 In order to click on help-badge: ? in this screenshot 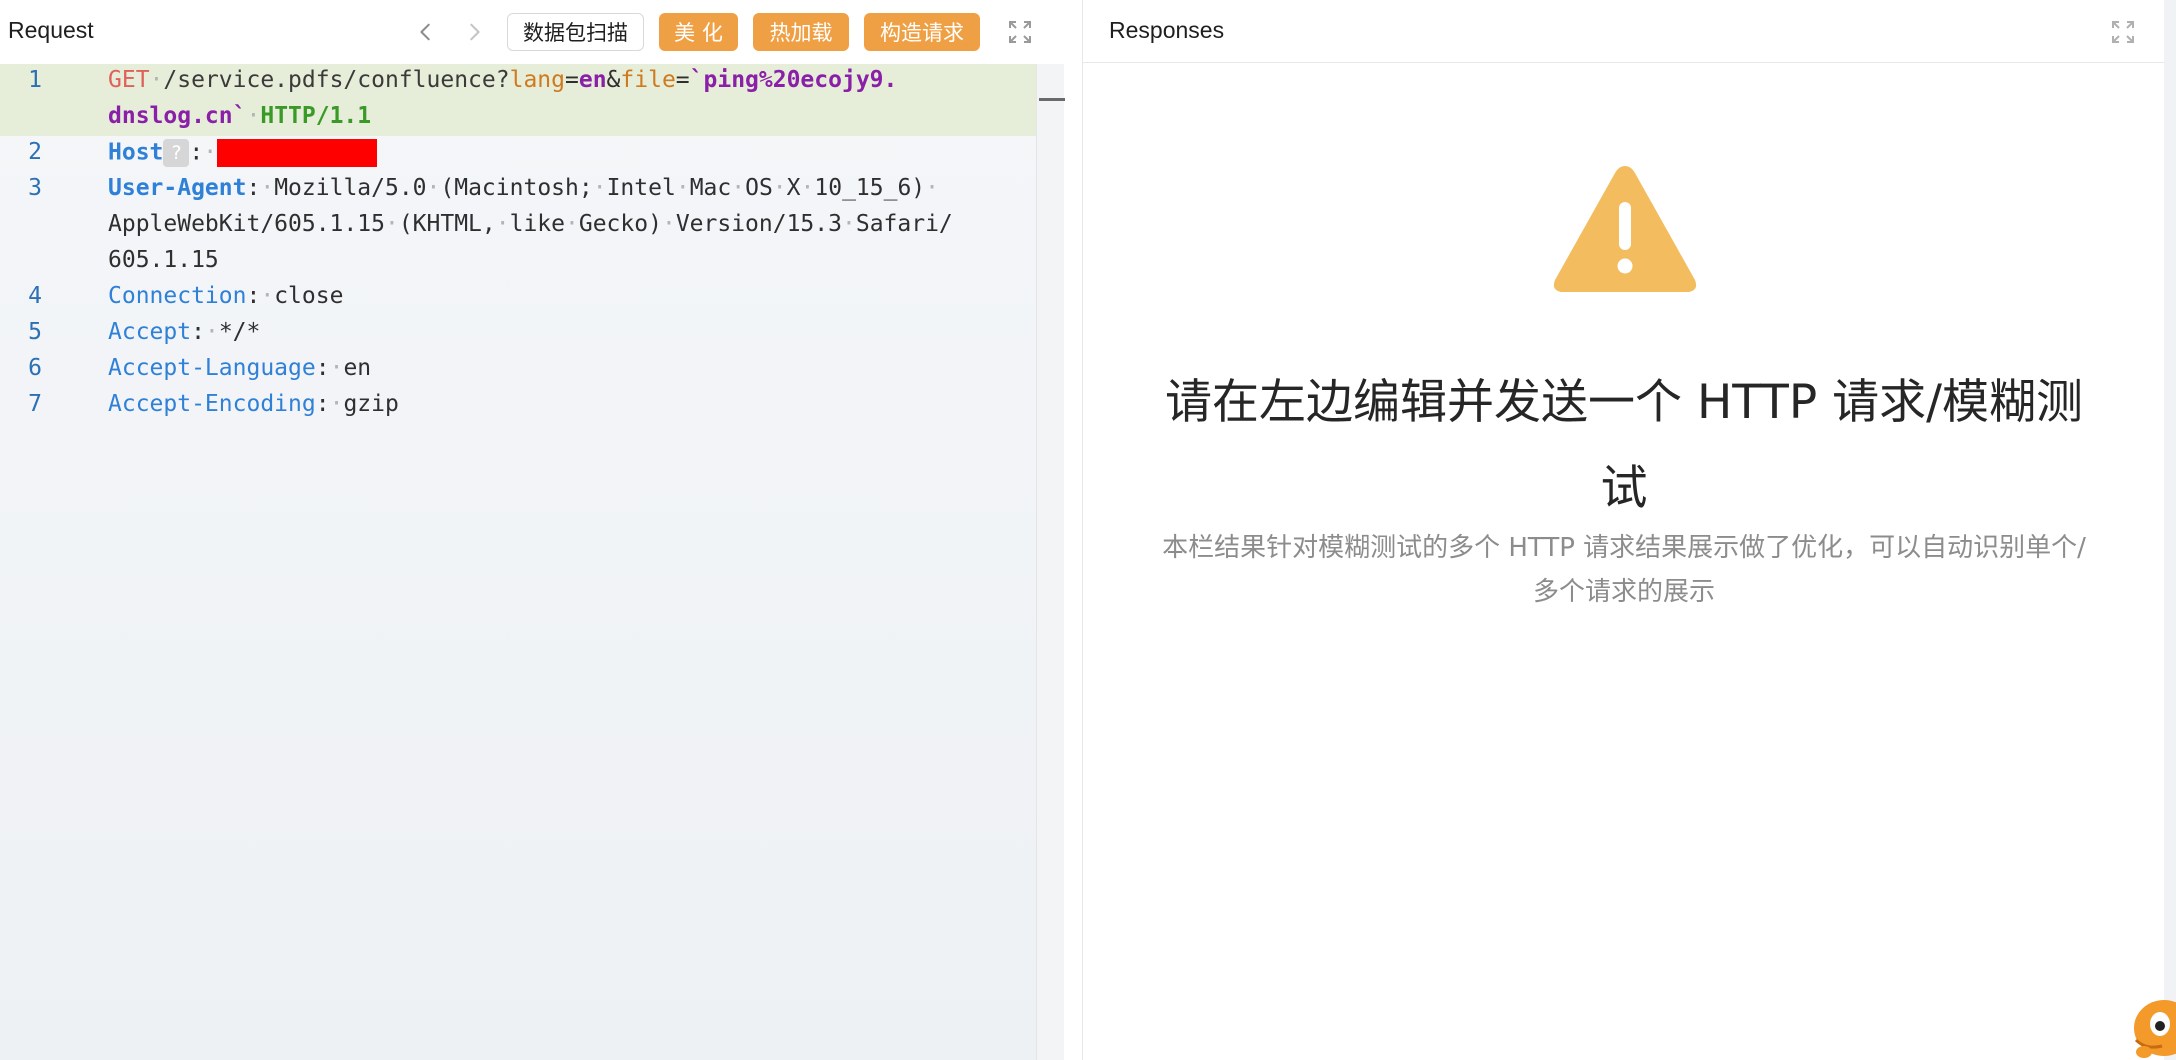, I will do `click(176, 153)`.